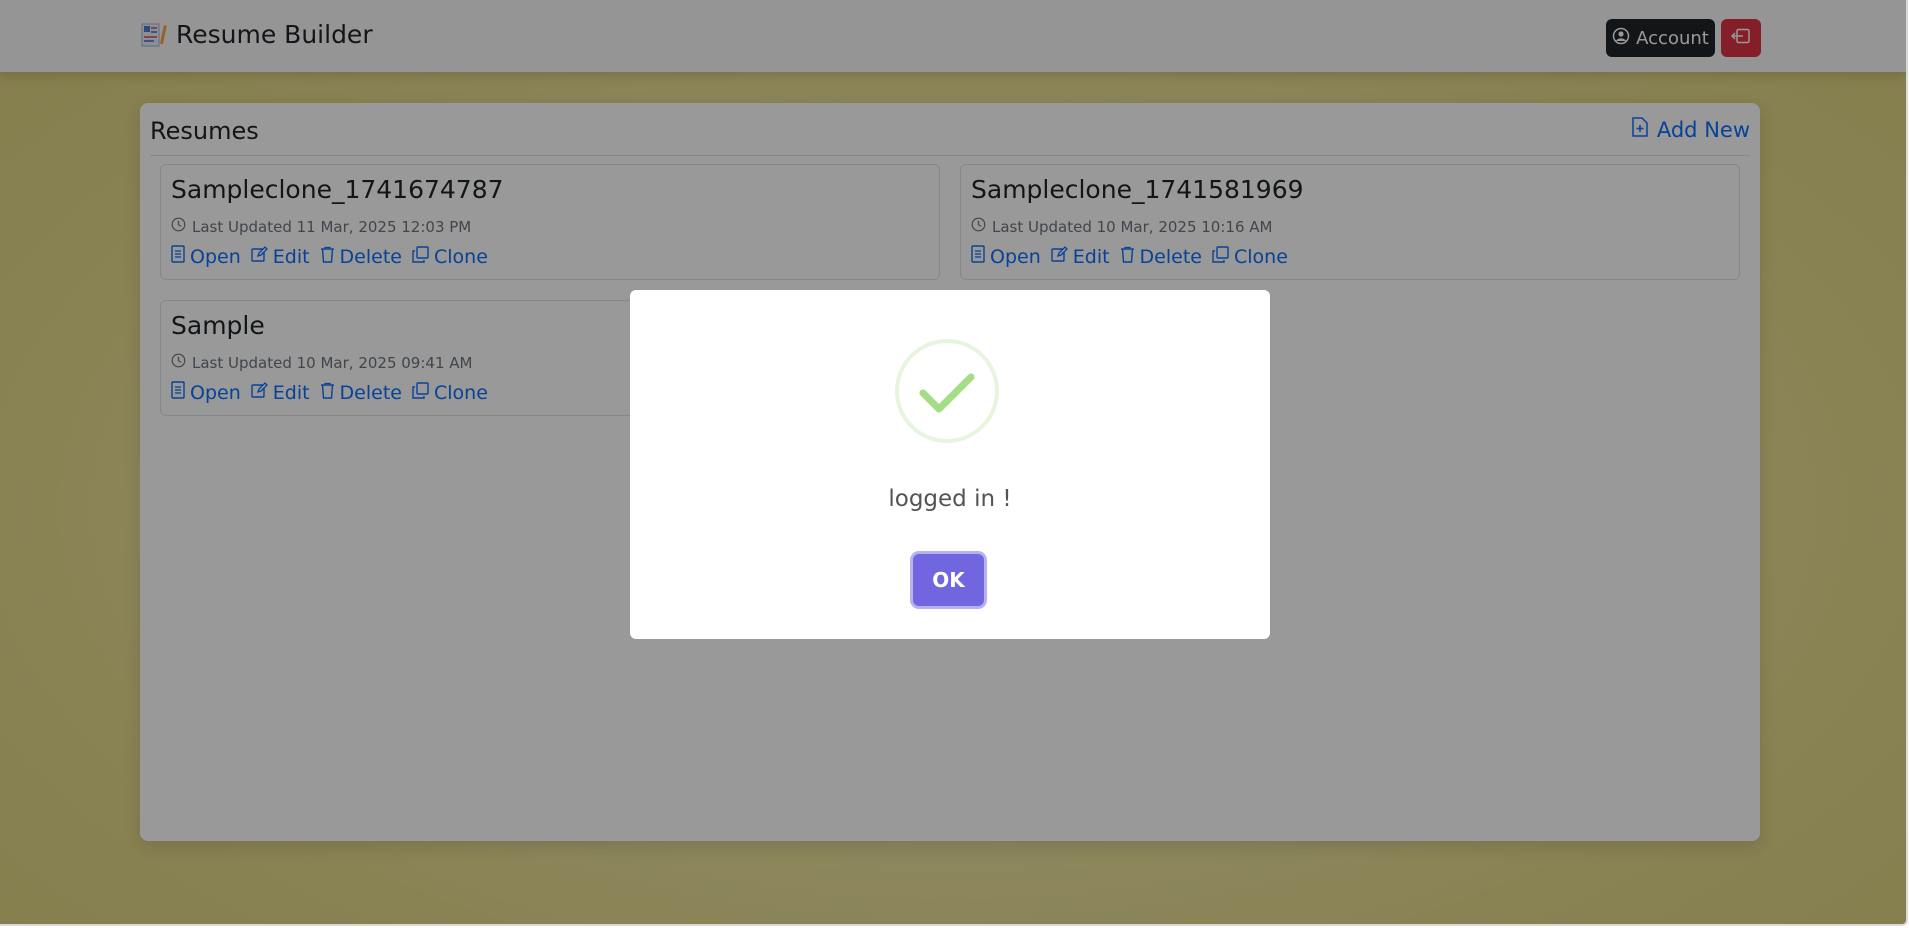 This screenshot has width=1909, height=928. I want to click on dialog-message: logged in !, so click(950, 499).